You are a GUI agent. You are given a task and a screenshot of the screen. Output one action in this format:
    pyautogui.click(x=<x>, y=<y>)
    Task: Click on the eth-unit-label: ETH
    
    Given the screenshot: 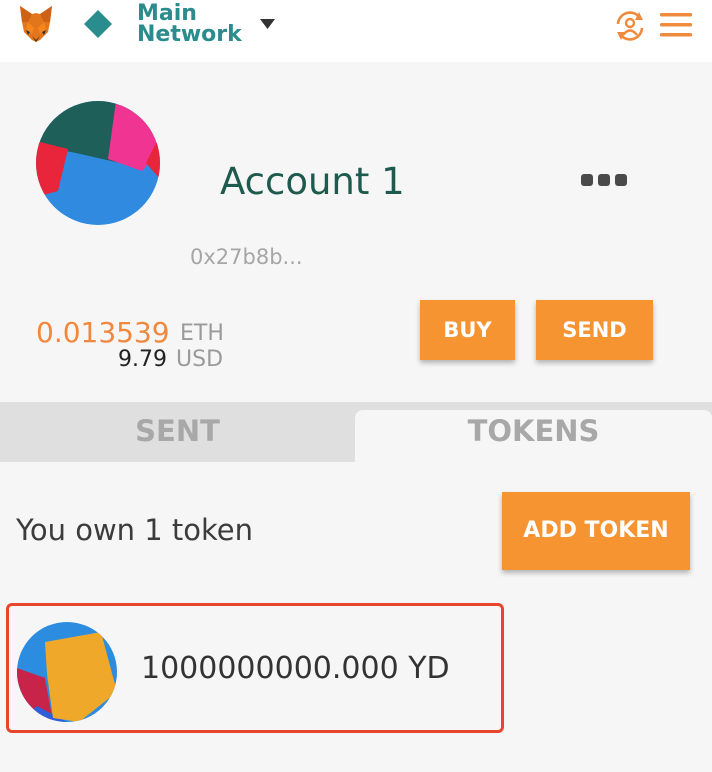 What is the action you would take?
    pyautogui.click(x=202, y=333)
    